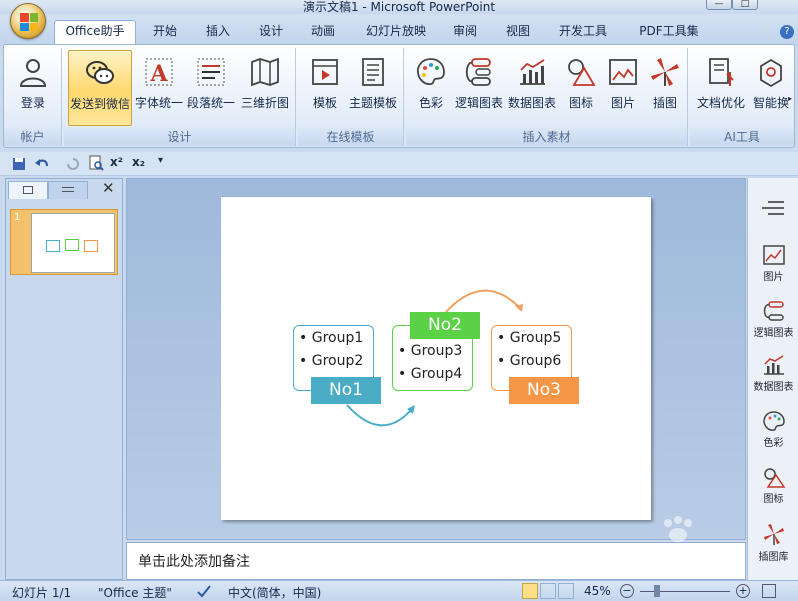 The height and width of the screenshot is (601, 798). I want to click on ribbon-more-icon: ▸, so click(790, 98).